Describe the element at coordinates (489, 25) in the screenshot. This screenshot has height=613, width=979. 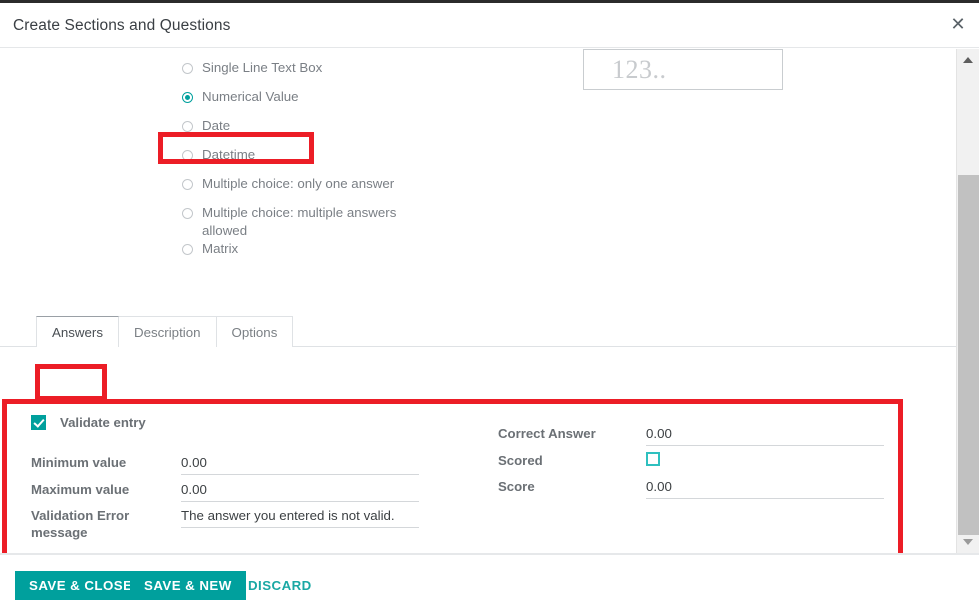
I see `modal-header: Create Sections and Questions ✕` at that location.